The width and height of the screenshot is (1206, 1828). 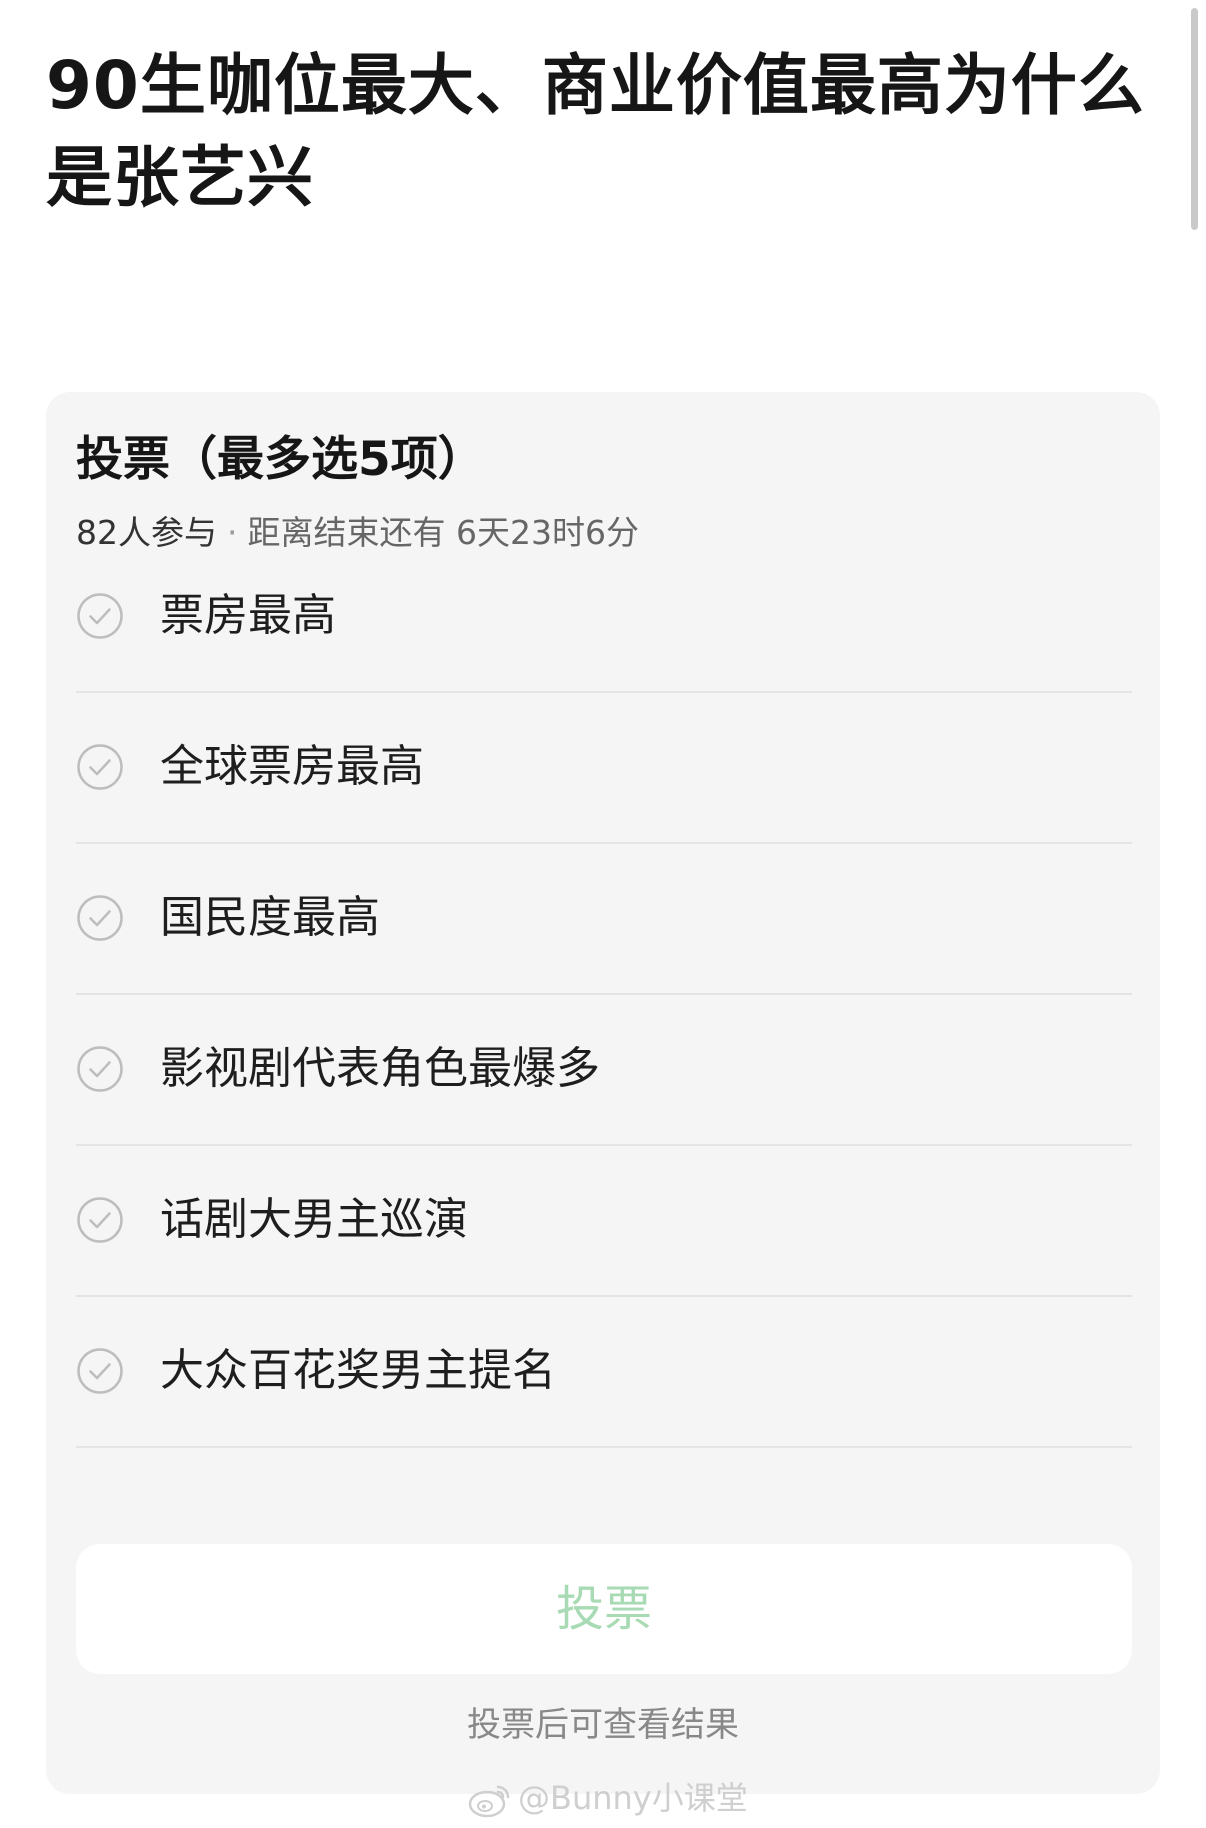 What do you see at coordinates (633, 1798) in the screenshot?
I see `watermark-text: @Bunny小课堂` at bounding box center [633, 1798].